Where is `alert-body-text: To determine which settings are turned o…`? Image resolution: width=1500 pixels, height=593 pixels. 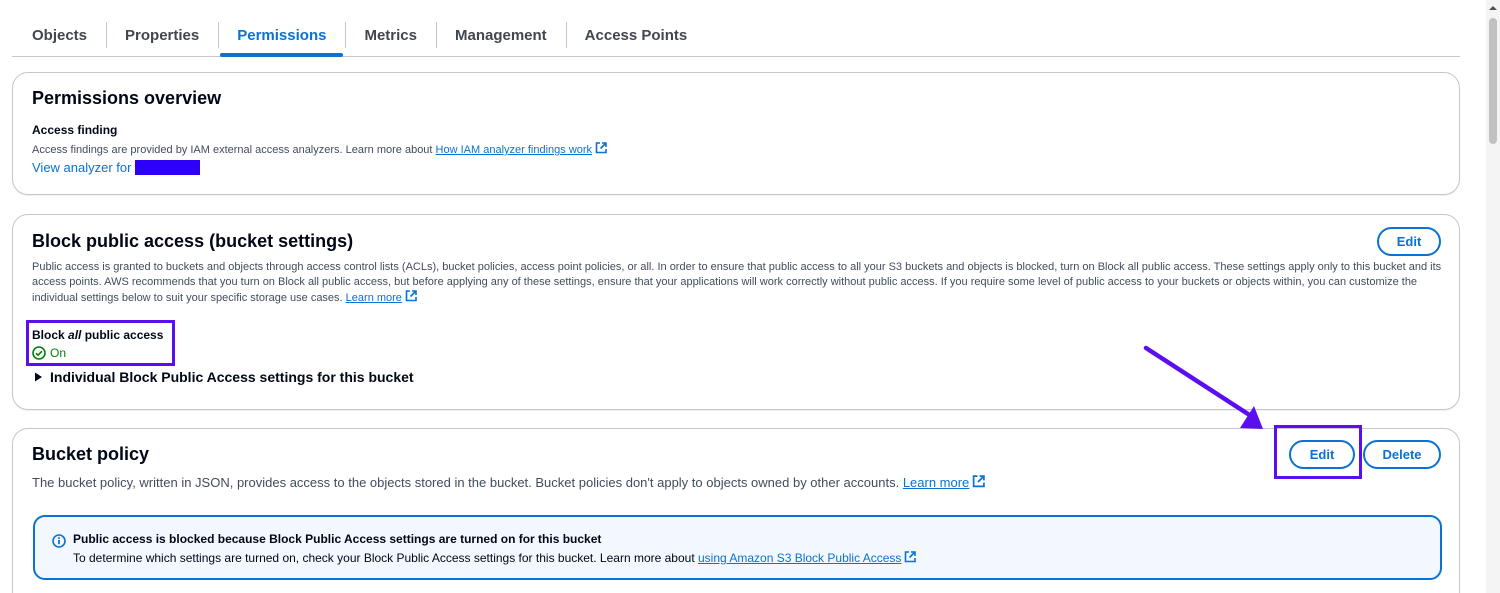 alert-body-text: To determine which settings are turned o… is located at coordinates (385, 558).